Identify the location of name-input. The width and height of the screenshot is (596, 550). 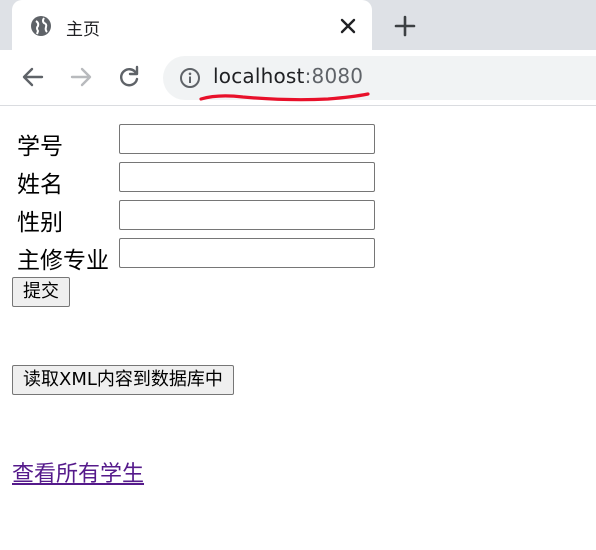
(247, 177).